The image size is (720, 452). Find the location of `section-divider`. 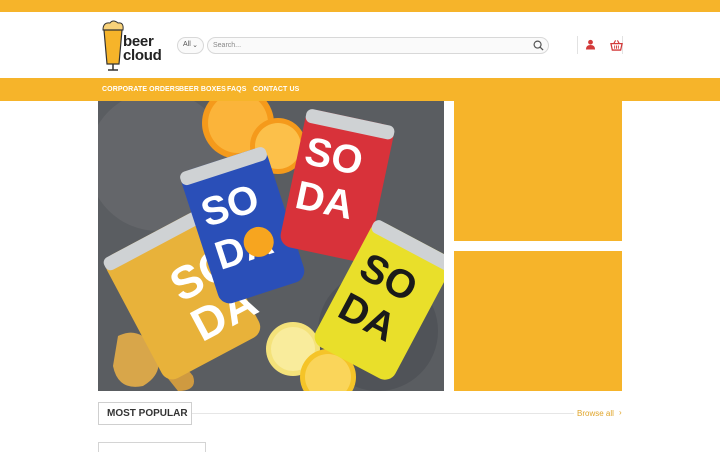

section-divider is located at coordinates (383, 413).